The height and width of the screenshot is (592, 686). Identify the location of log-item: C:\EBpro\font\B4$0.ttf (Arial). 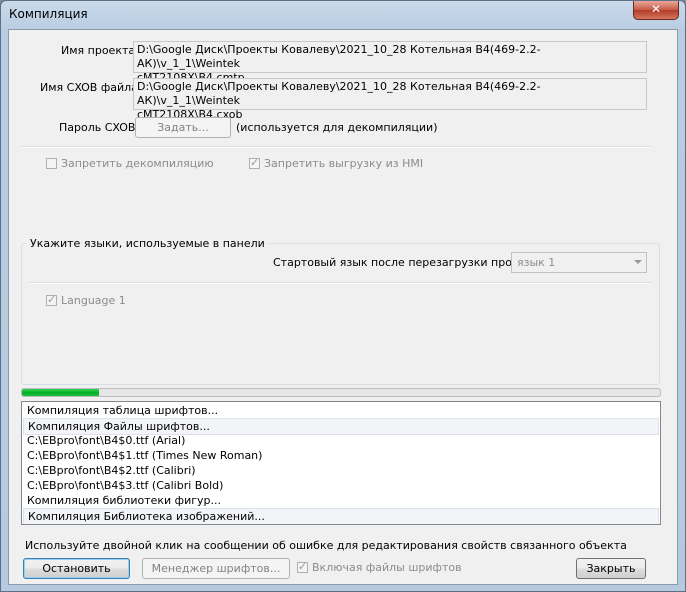
(341, 440).